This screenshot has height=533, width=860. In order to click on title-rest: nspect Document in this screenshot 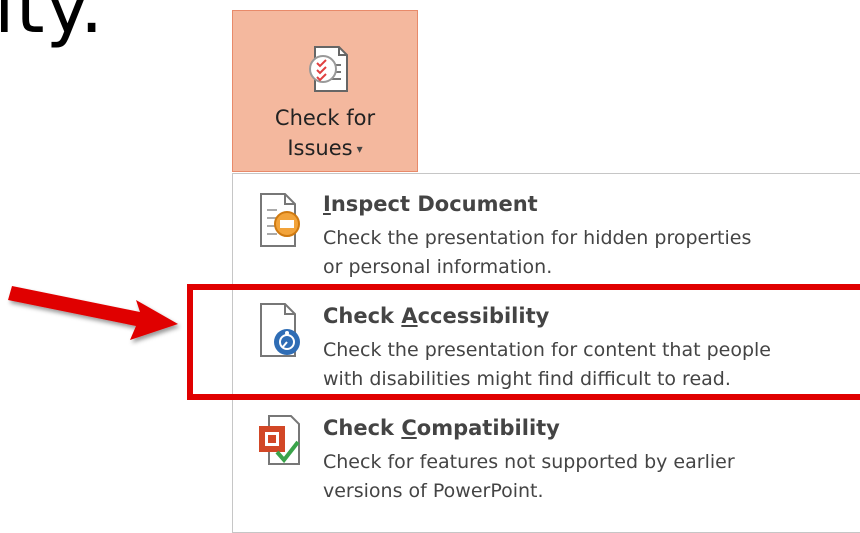, I will do `click(434, 204)`.